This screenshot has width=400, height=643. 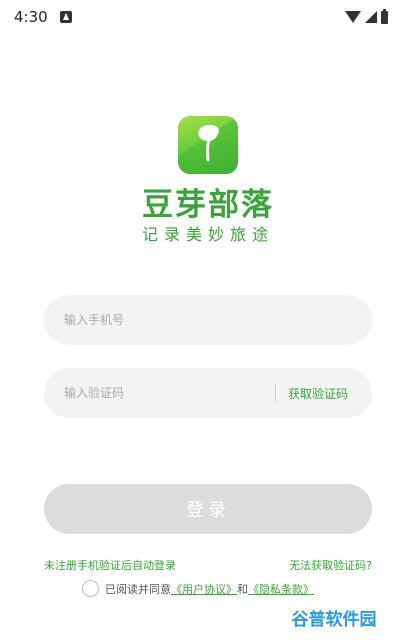 What do you see at coordinates (159, 393) in the screenshot?
I see `code-input` at bounding box center [159, 393].